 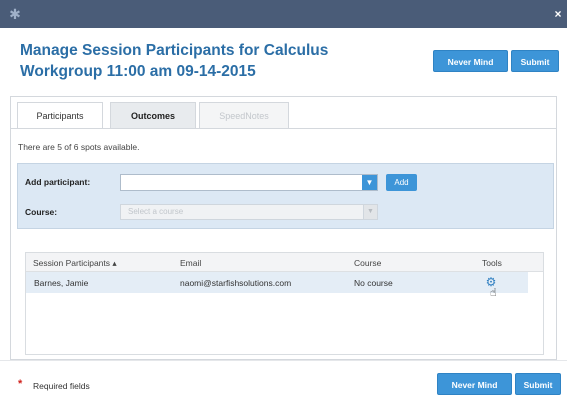 What do you see at coordinates (535, 61) in the screenshot?
I see `submit-button-top: Submit` at bounding box center [535, 61].